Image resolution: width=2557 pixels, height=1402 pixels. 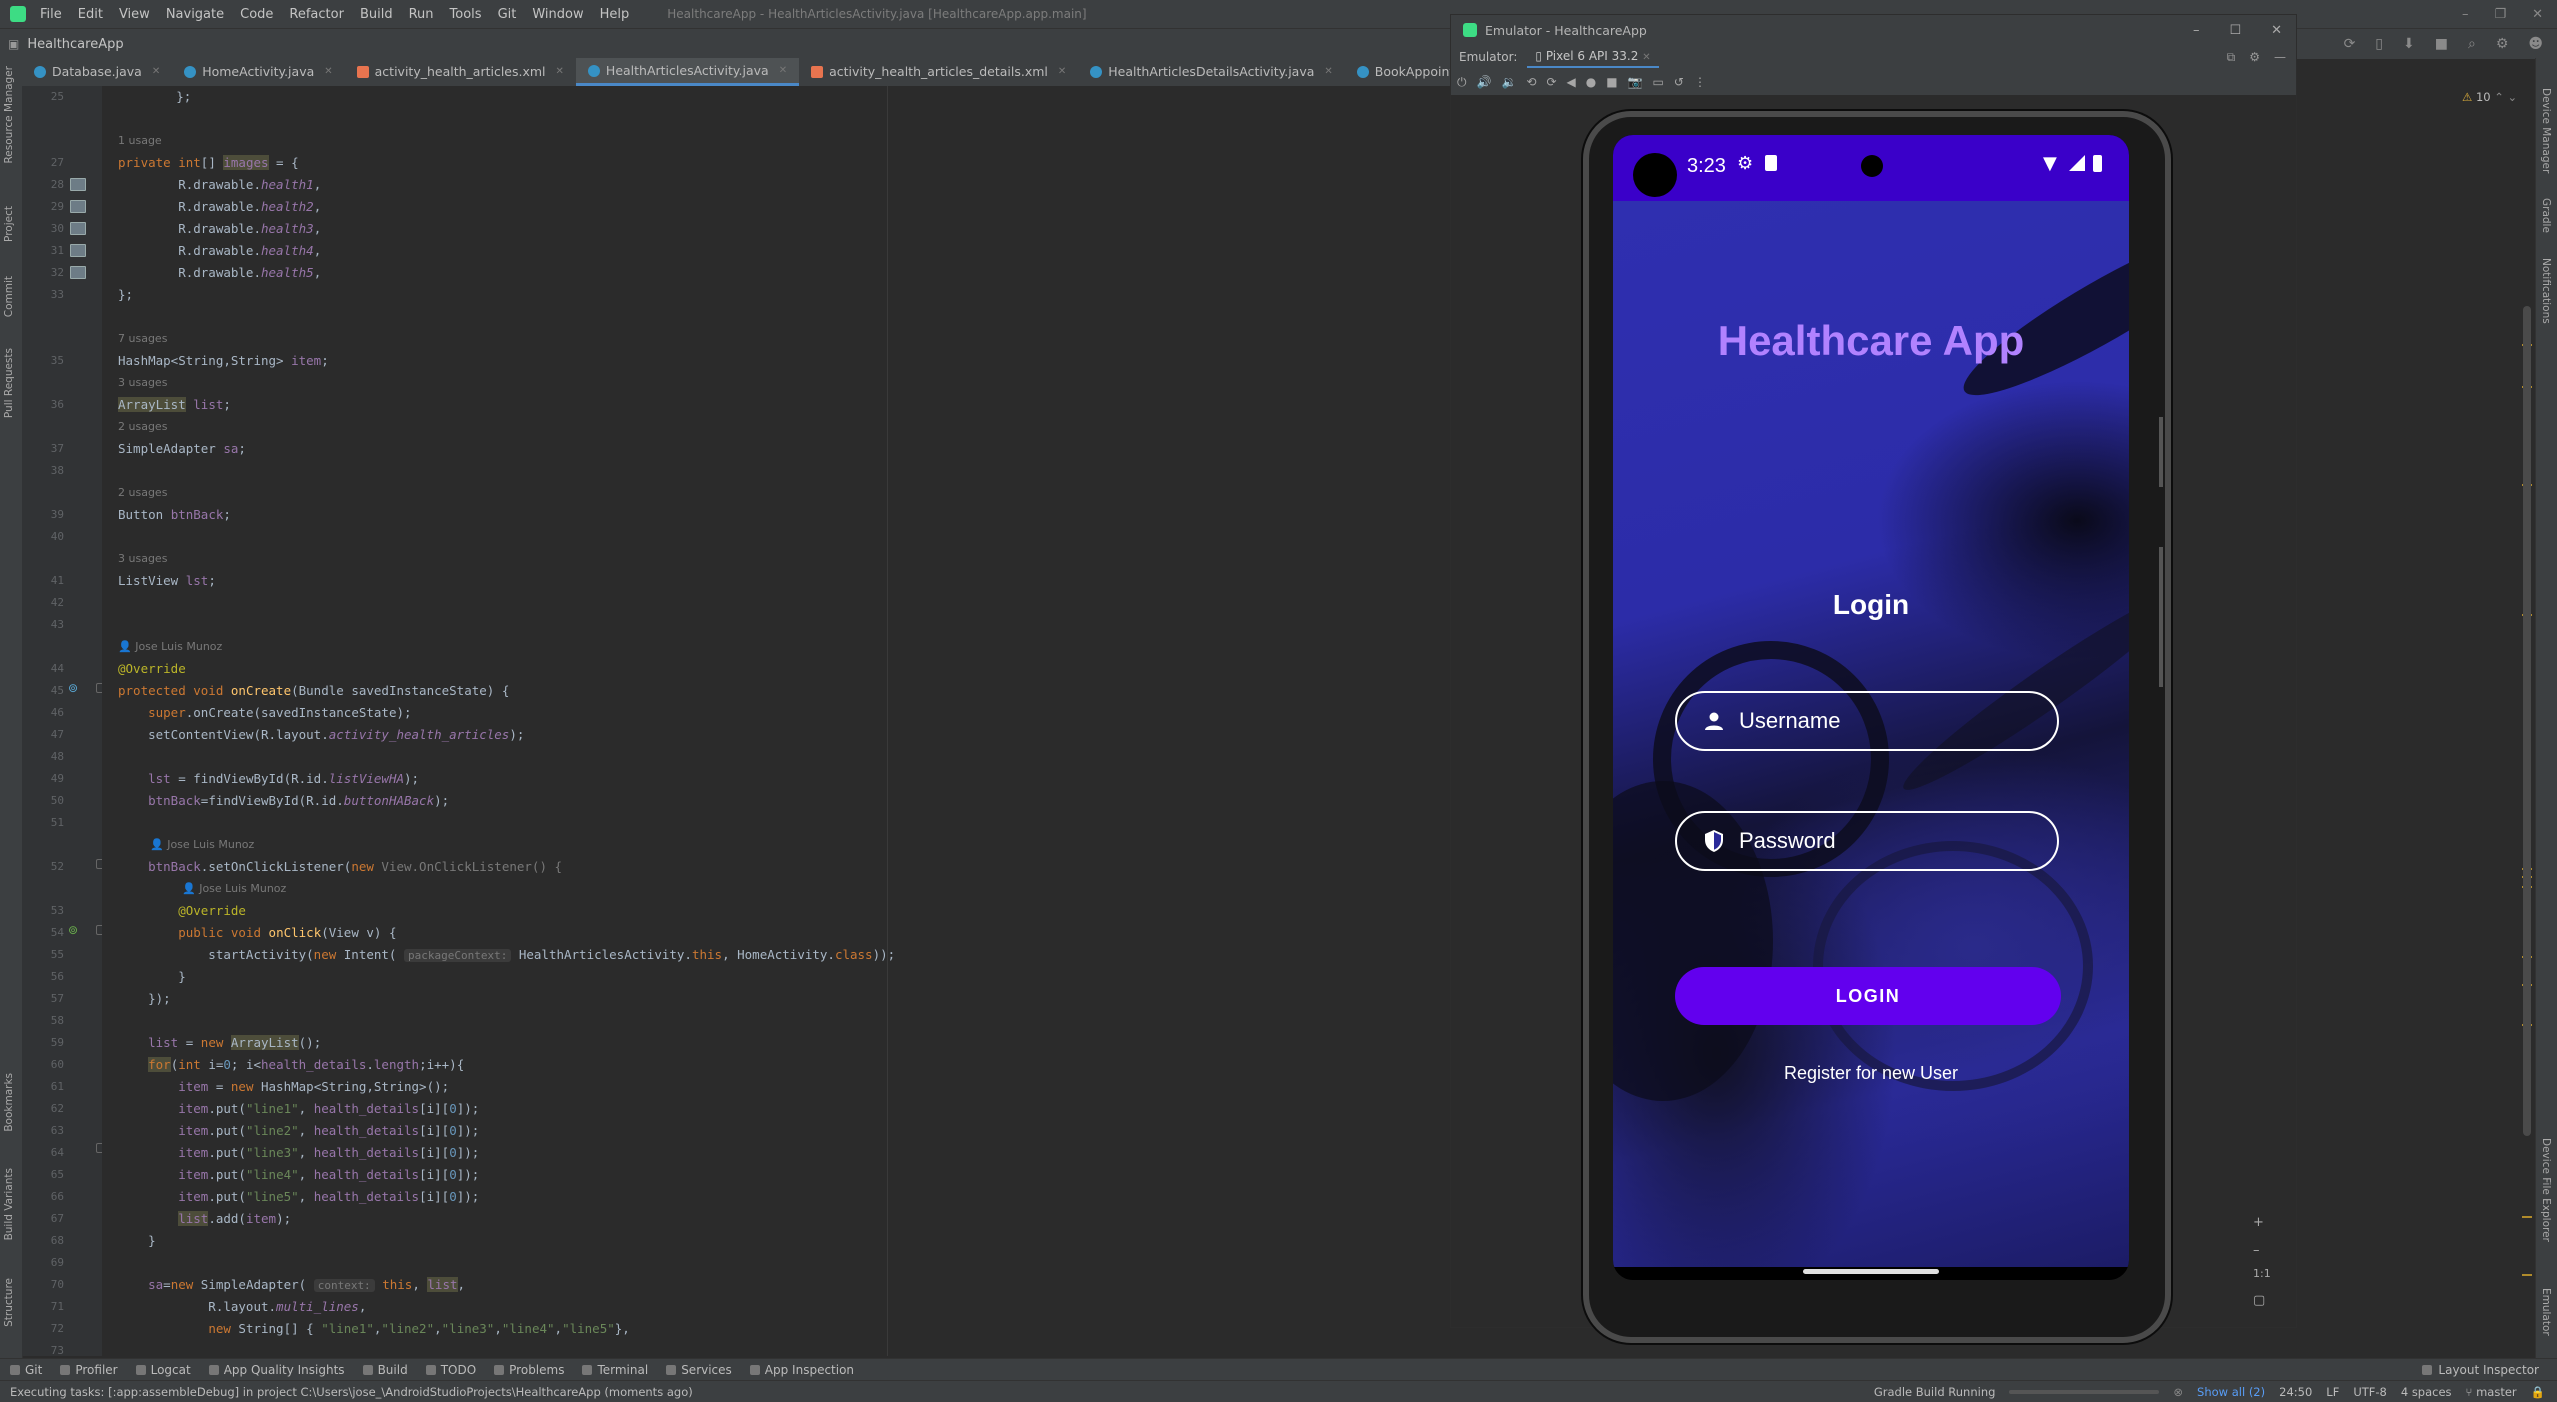 I want to click on menu-run: Run, so click(x=421, y=14).